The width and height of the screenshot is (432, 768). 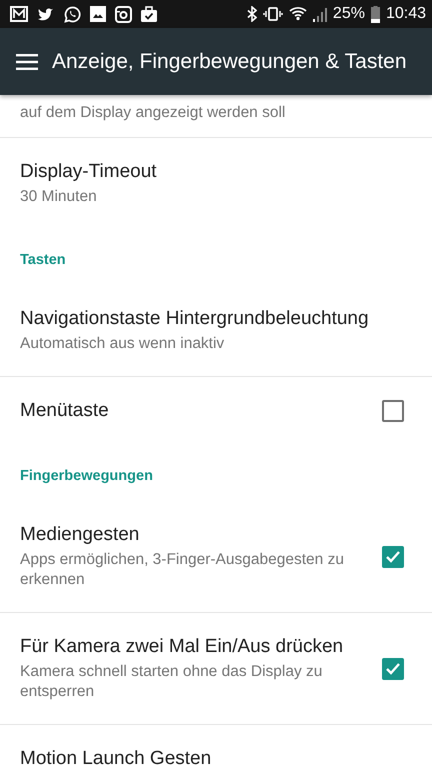 What do you see at coordinates (319, 14) in the screenshot?
I see `signal-icon` at bounding box center [319, 14].